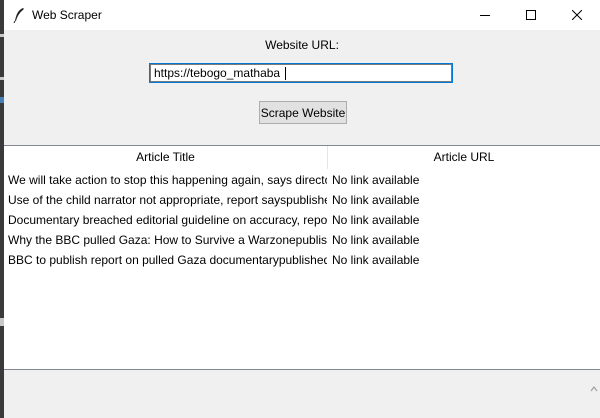 The image size is (600, 418). Describe the element at coordinates (285, 73) in the screenshot. I see `text-caret` at that location.